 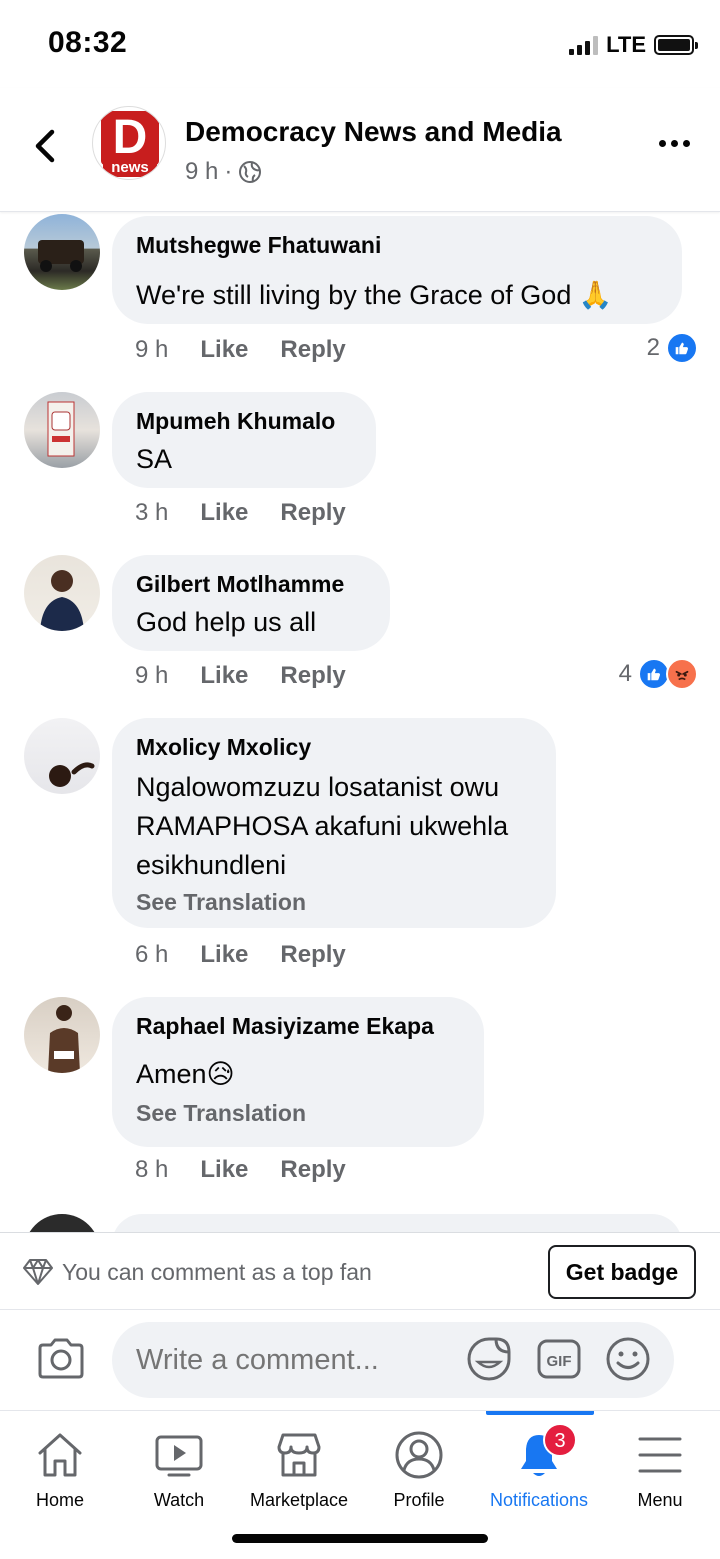 What do you see at coordinates (397, 245) in the screenshot?
I see `comment-author: Mutshegwe Fhatuwani` at bounding box center [397, 245].